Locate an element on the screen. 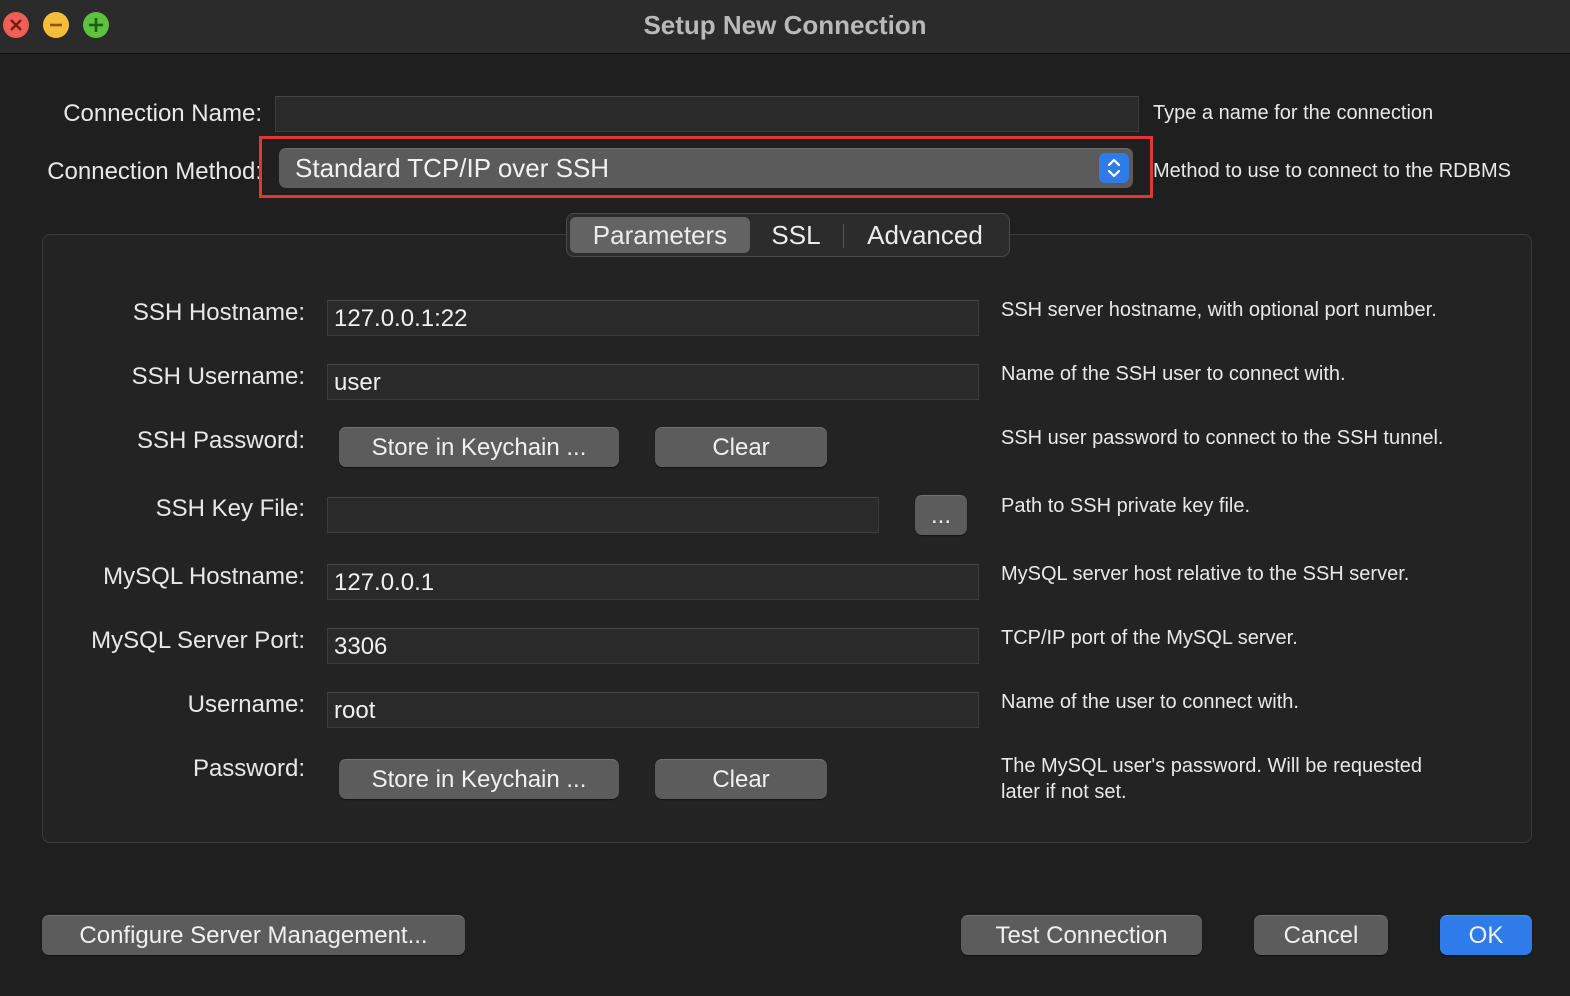 The width and height of the screenshot is (1570, 996). password-help-line2: later if not set. is located at coordinates (1064, 792).